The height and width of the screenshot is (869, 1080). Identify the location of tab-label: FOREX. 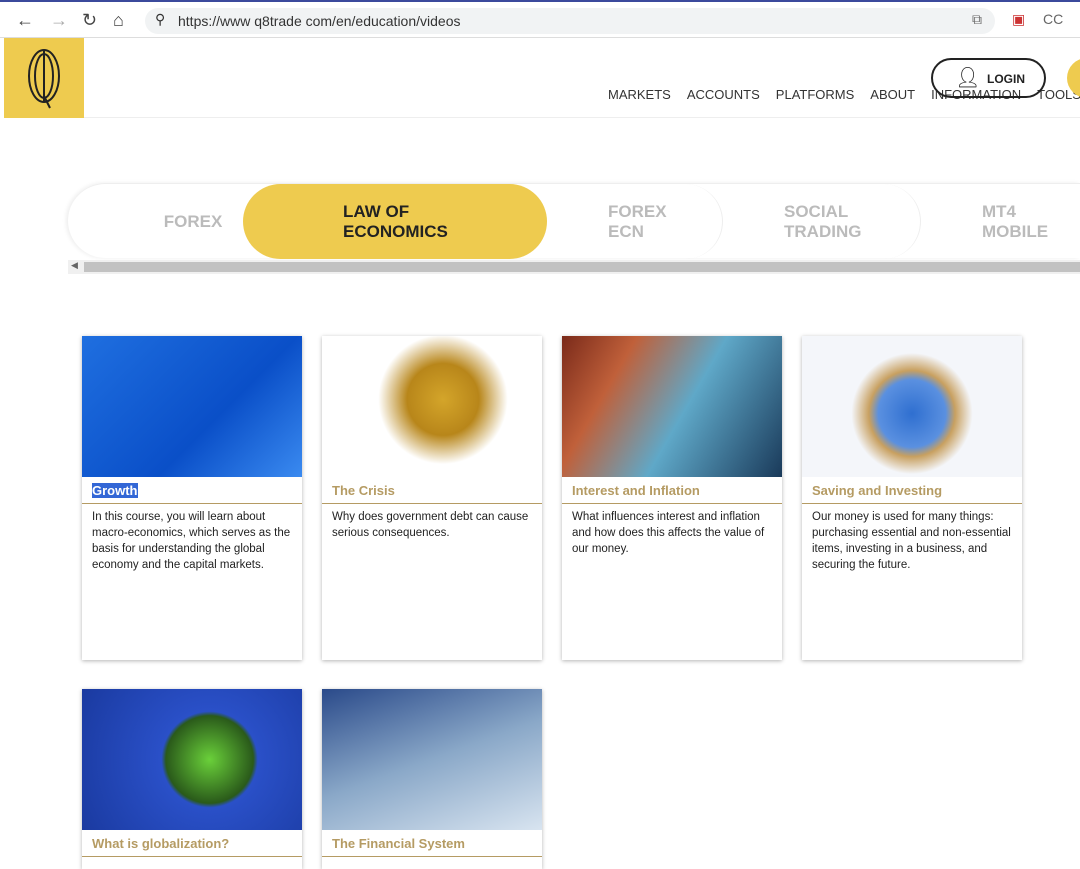
(193, 221).